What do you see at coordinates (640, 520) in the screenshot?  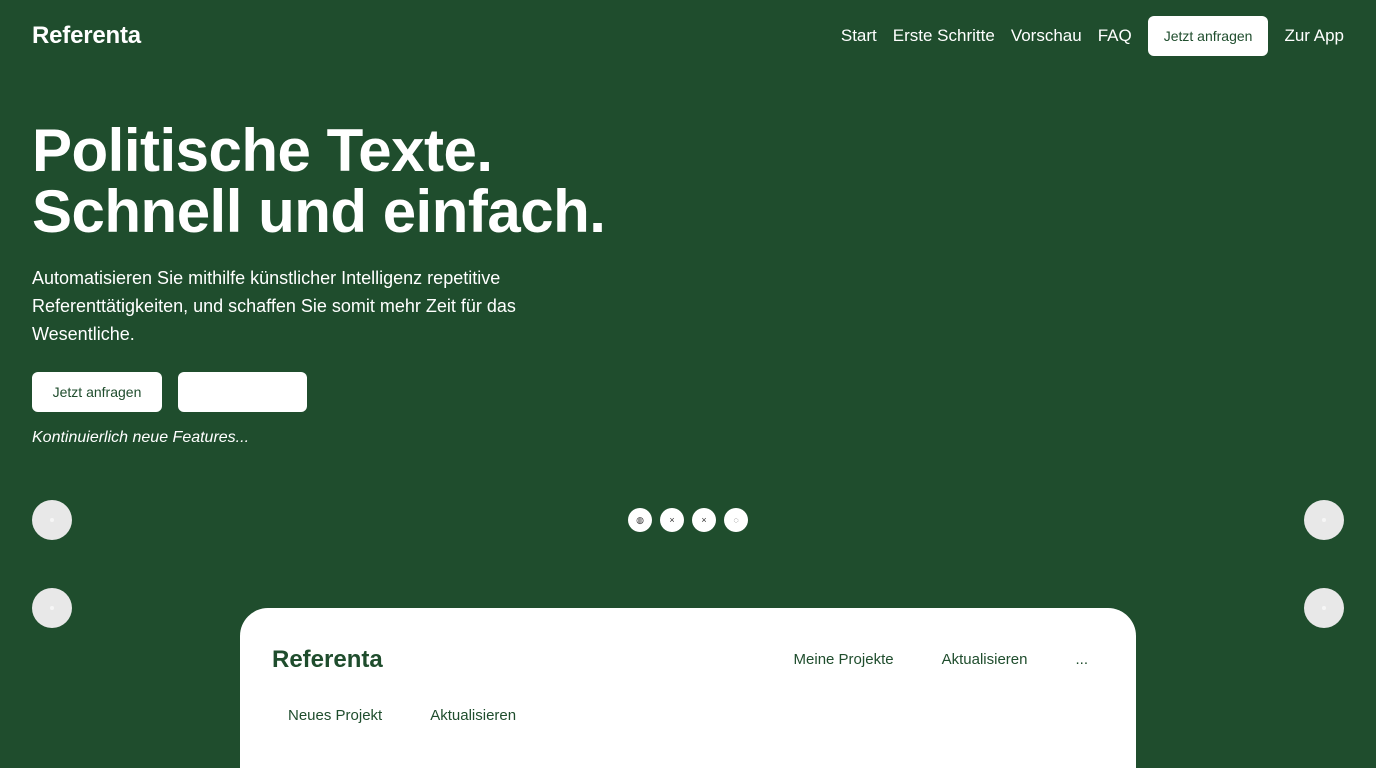 I see `indicator-1: ◍` at bounding box center [640, 520].